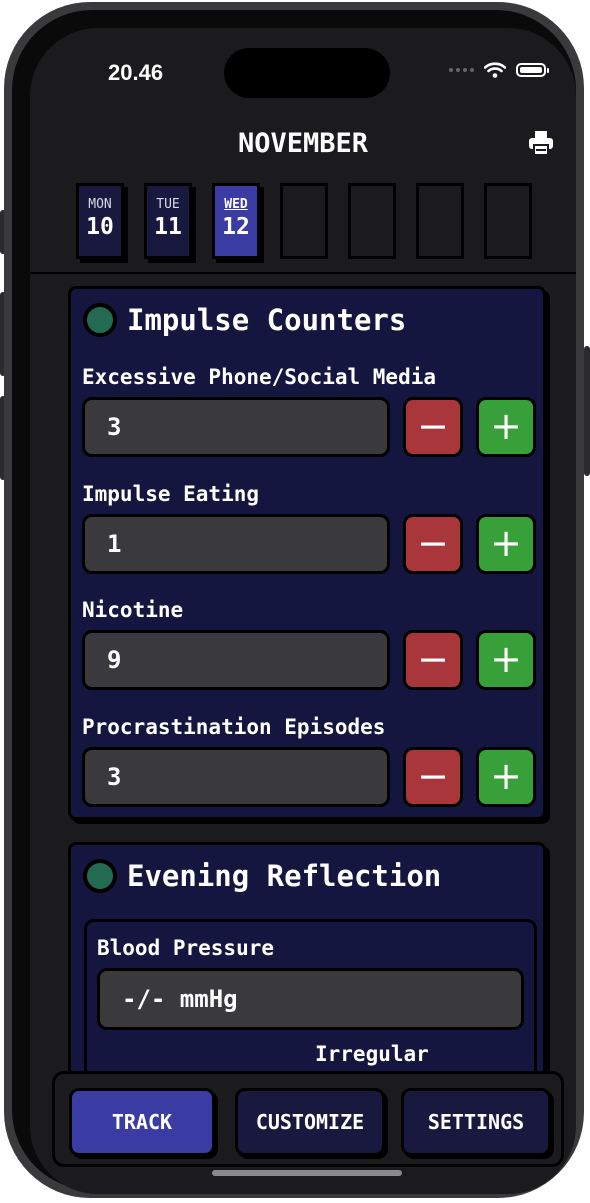 Image resolution: width=590 pixels, height=1203 pixels. What do you see at coordinates (303, 143) in the screenshot?
I see `month-title: NOVEMBER` at bounding box center [303, 143].